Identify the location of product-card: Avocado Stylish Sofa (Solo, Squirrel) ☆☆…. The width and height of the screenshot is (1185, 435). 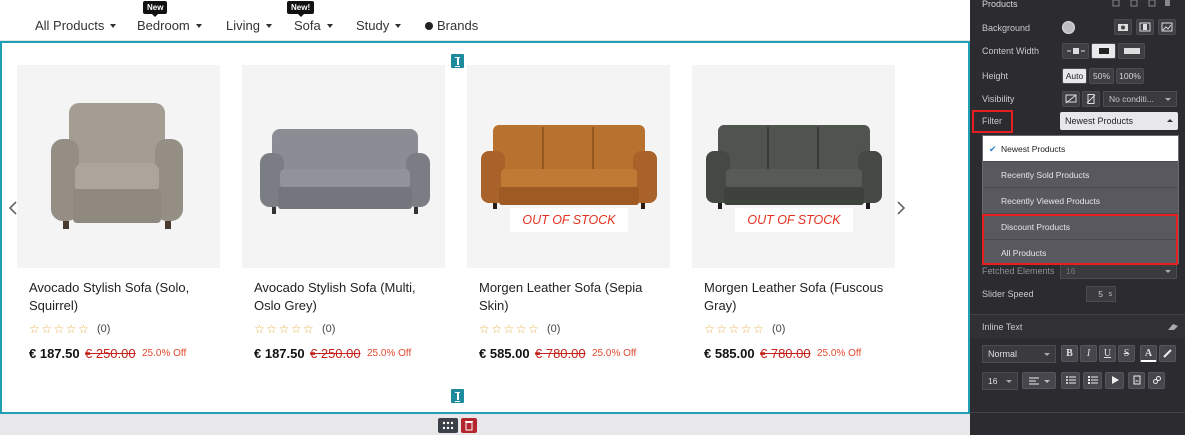
(119, 215).